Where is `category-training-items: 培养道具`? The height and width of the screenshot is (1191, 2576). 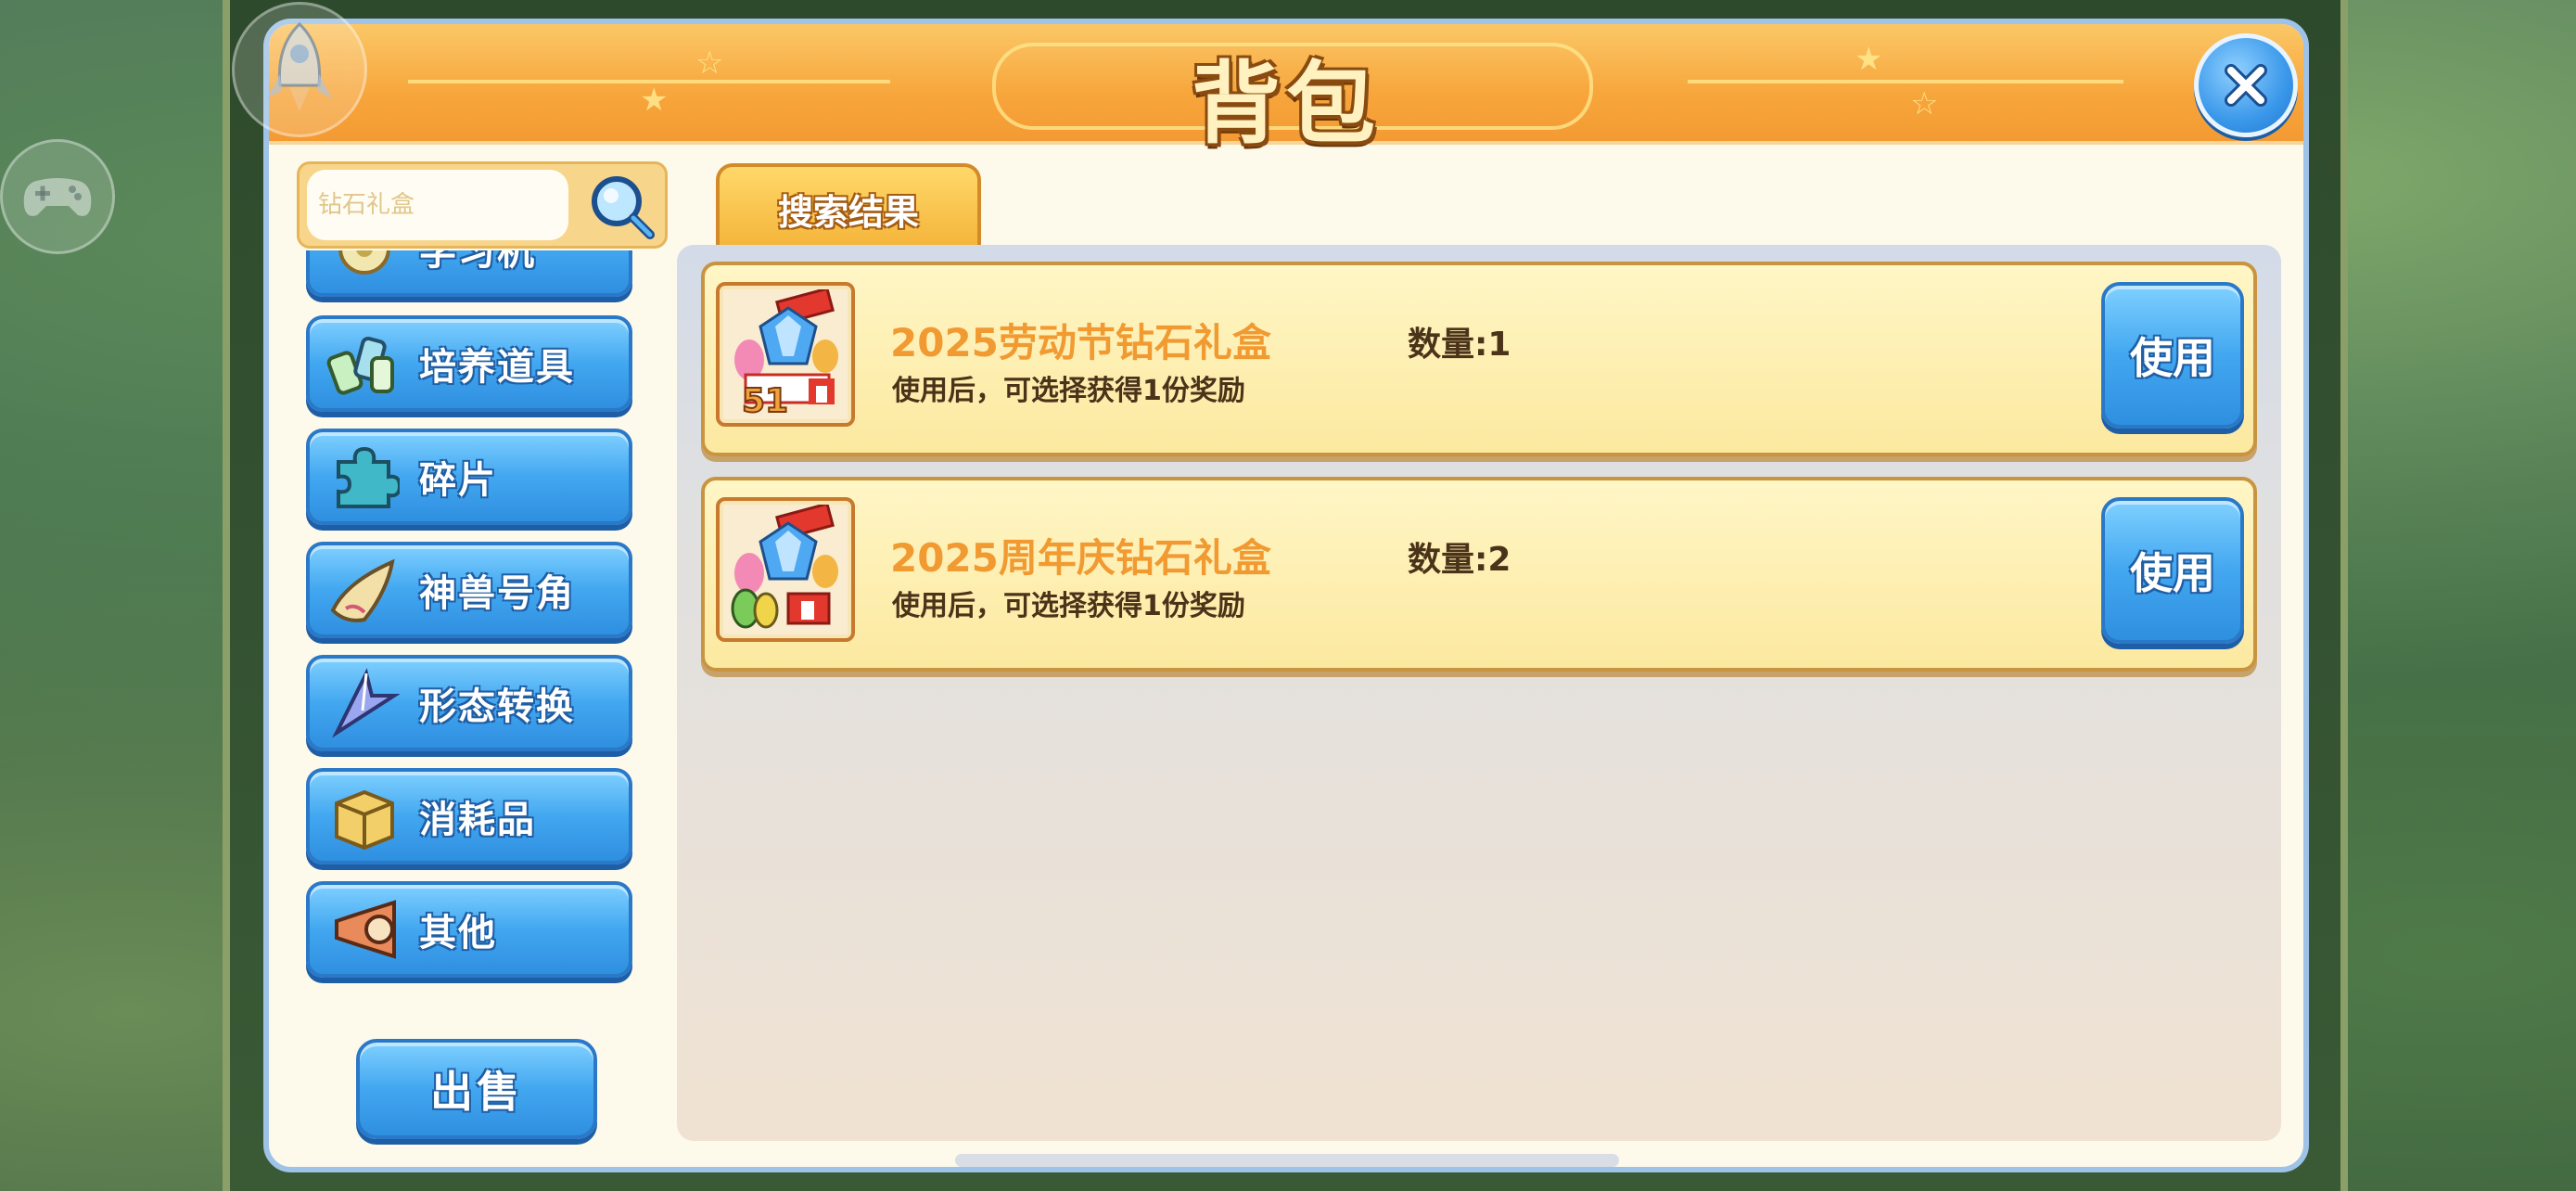
category-training-items: 培养道具 is located at coordinates (469, 363).